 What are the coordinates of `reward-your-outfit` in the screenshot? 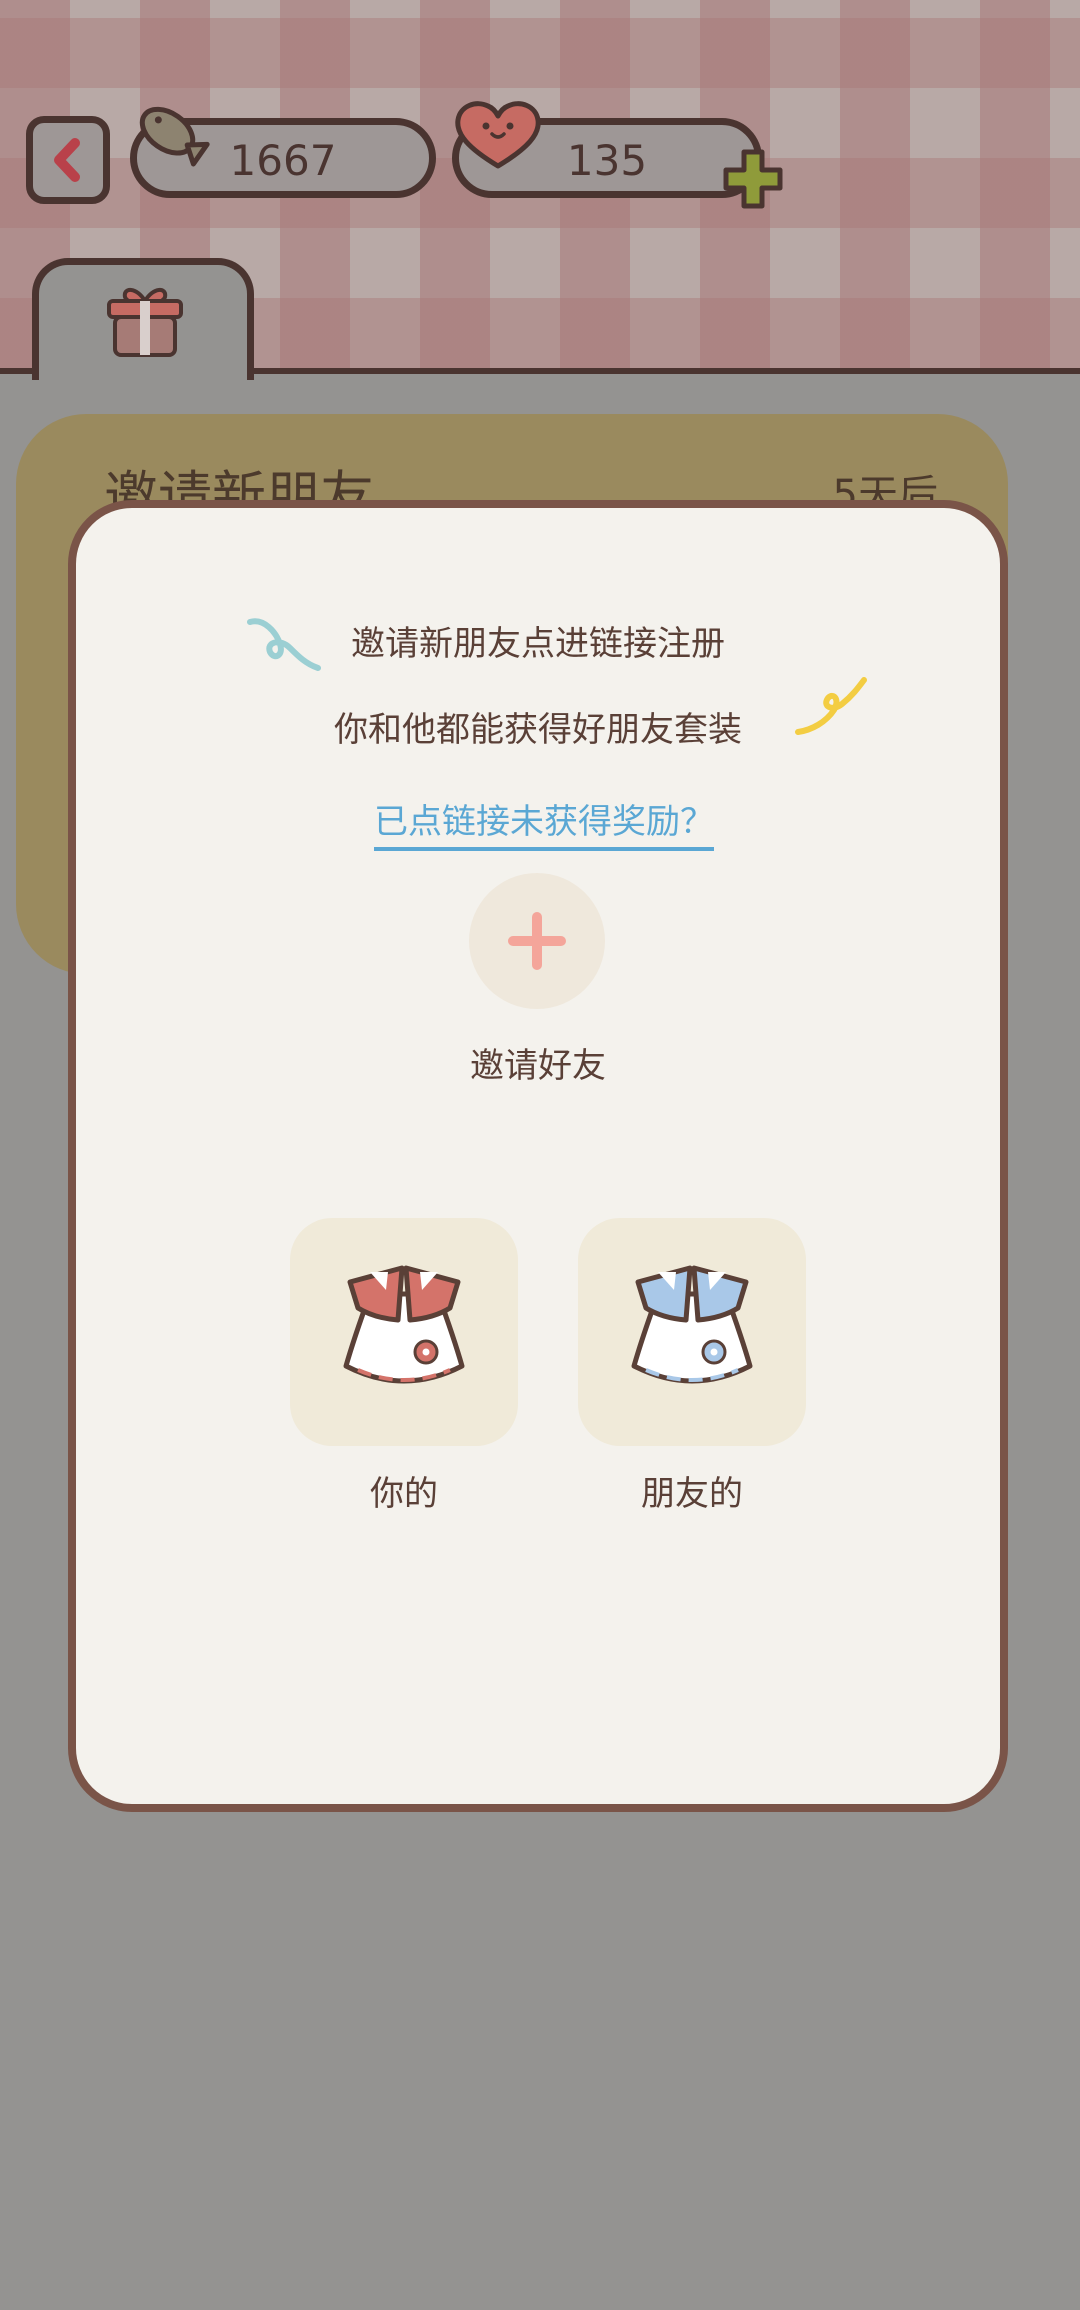 It's located at (404, 1332).